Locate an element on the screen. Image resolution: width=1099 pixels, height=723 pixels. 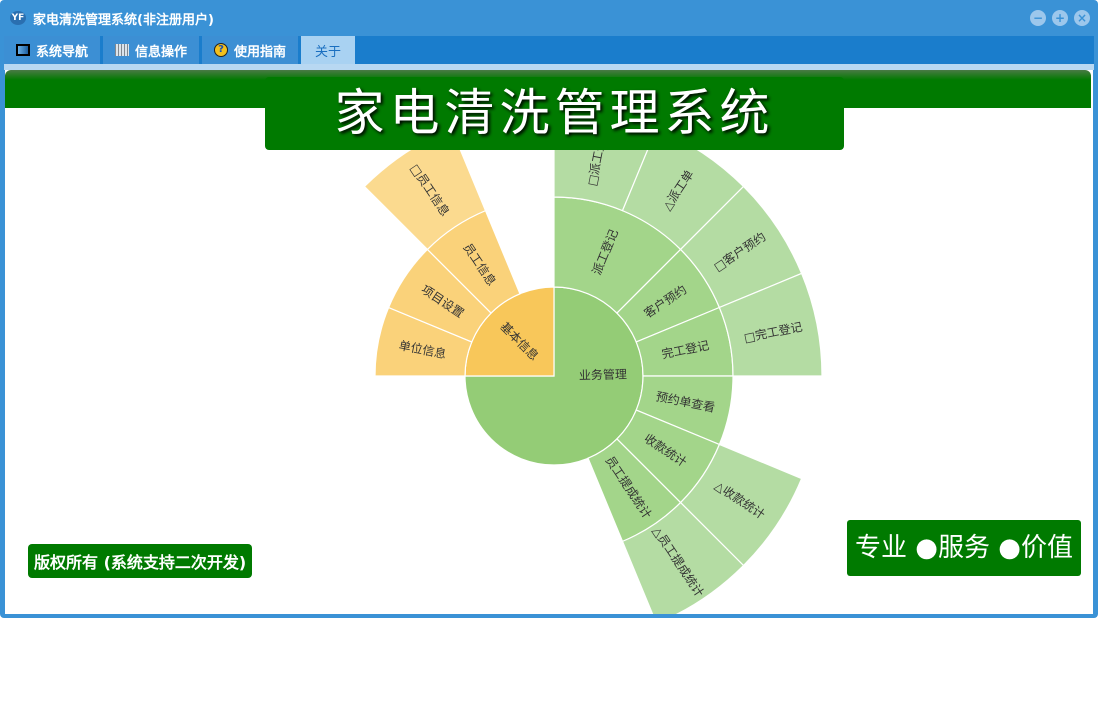
banner-title: 家电清洗管理系统 is located at coordinates (554, 113).